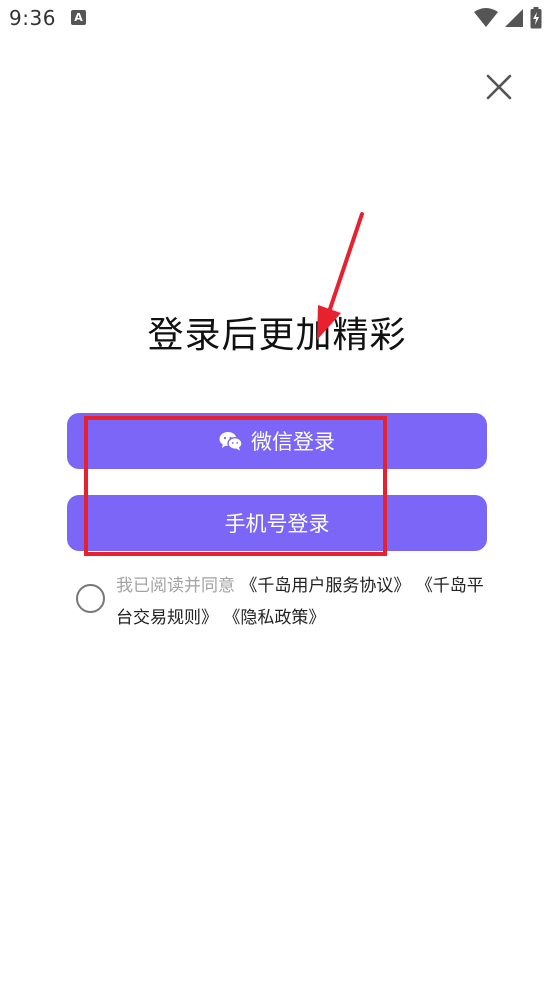 Image resolution: width=554 pixels, height=984 pixels. What do you see at coordinates (340, 276) in the screenshot?
I see `annotation-arrow` at bounding box center [340, 276].